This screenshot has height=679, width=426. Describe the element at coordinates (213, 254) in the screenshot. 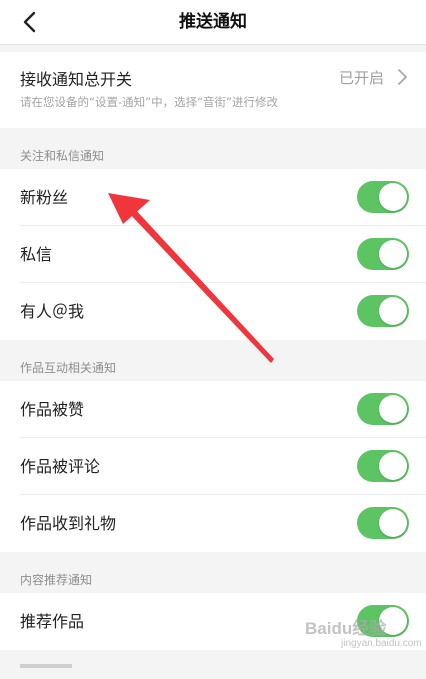

I see `setting-row-private-messages: 私信` at that location.